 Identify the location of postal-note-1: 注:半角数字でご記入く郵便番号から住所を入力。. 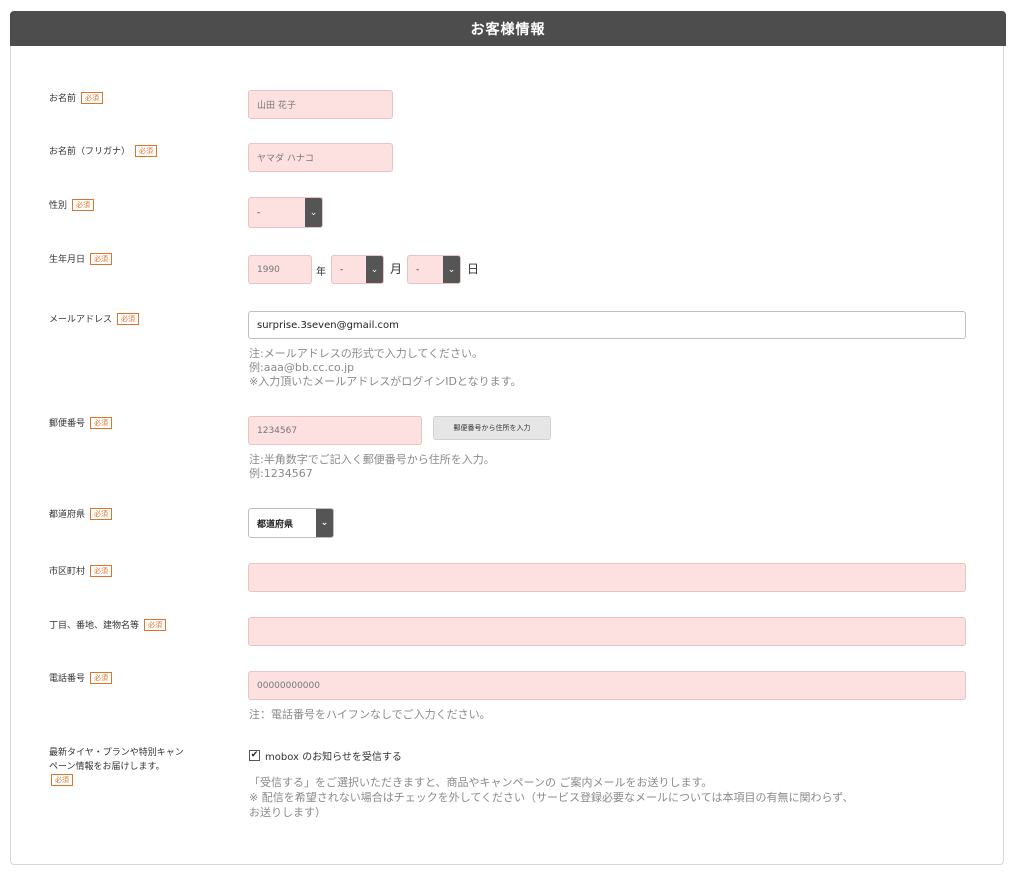
(372, 459).